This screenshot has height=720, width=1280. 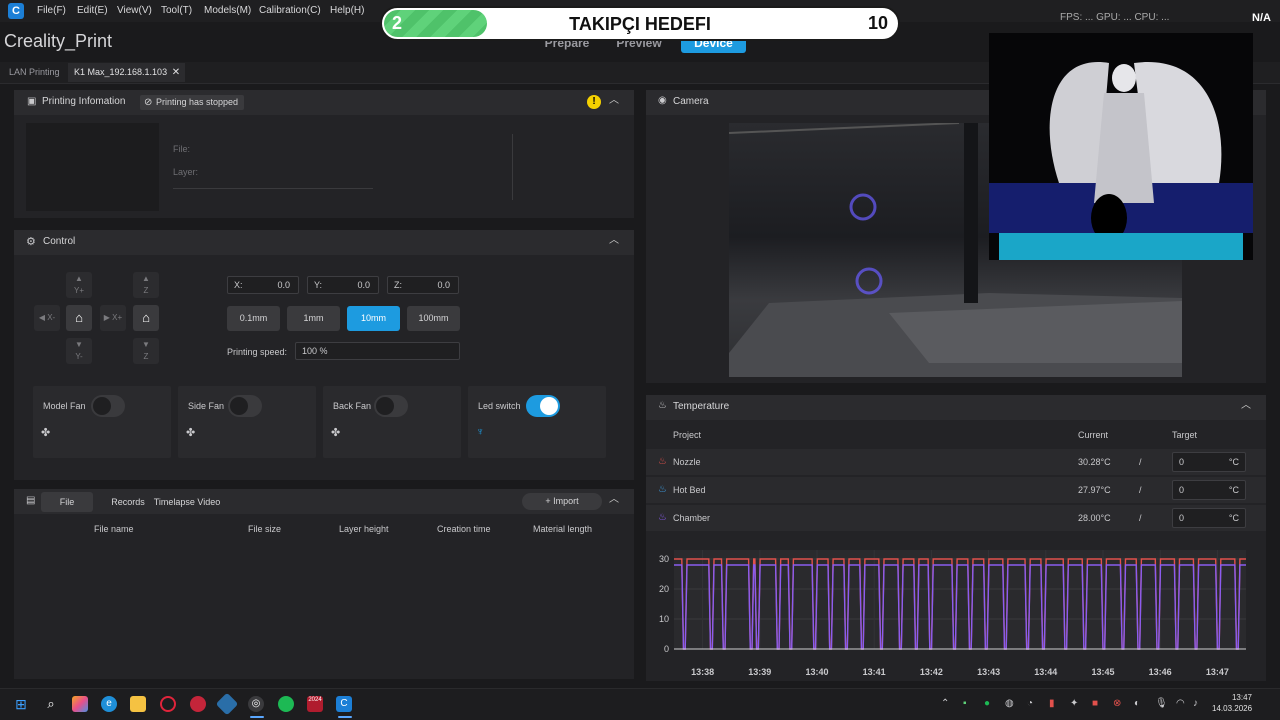 I want to click on windows-start-icon: ⊞, so click(x=21, y=704).